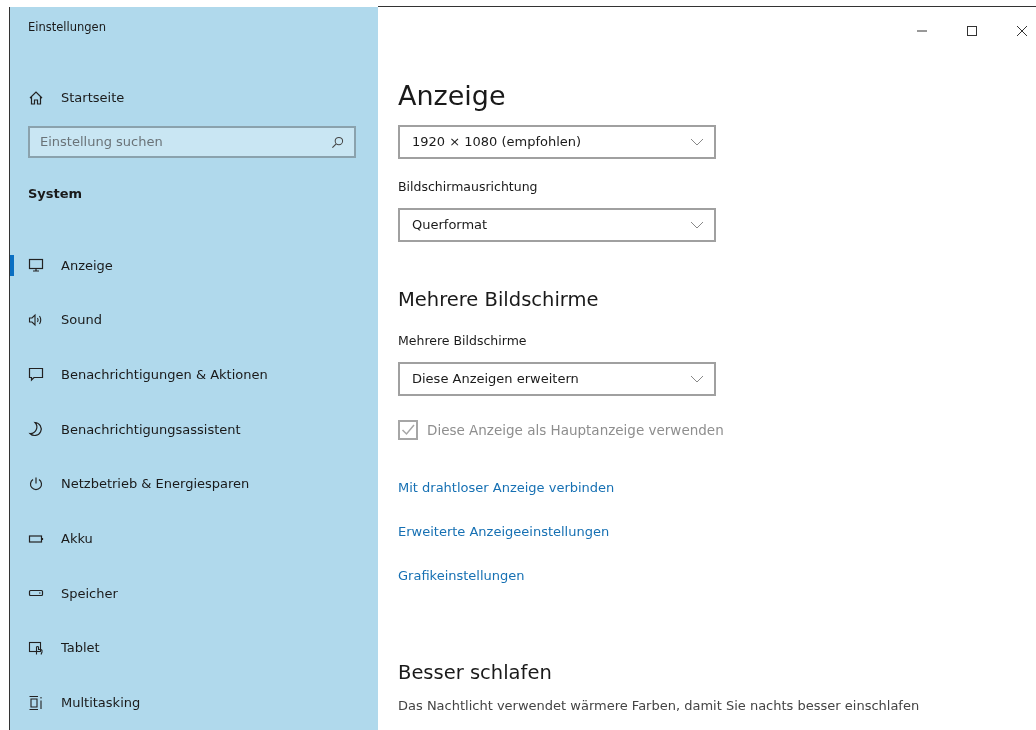  What do you see at coordinates (468, 186) in the screenshot?
I see `field-label: Bildschirmausrichtung` at bounding box center [468, 186].